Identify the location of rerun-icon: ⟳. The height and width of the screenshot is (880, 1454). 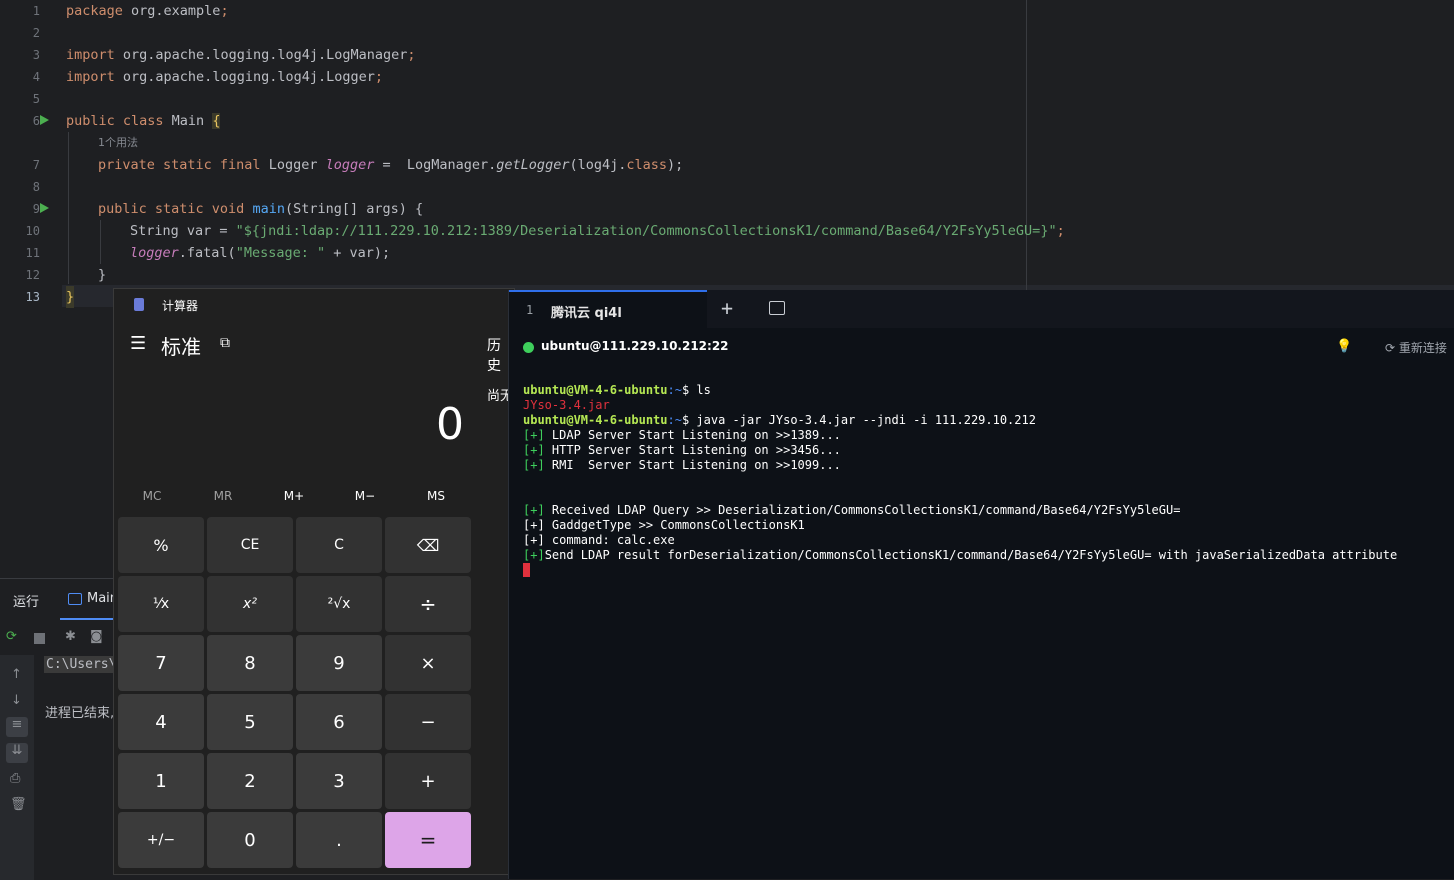
(11, 636).